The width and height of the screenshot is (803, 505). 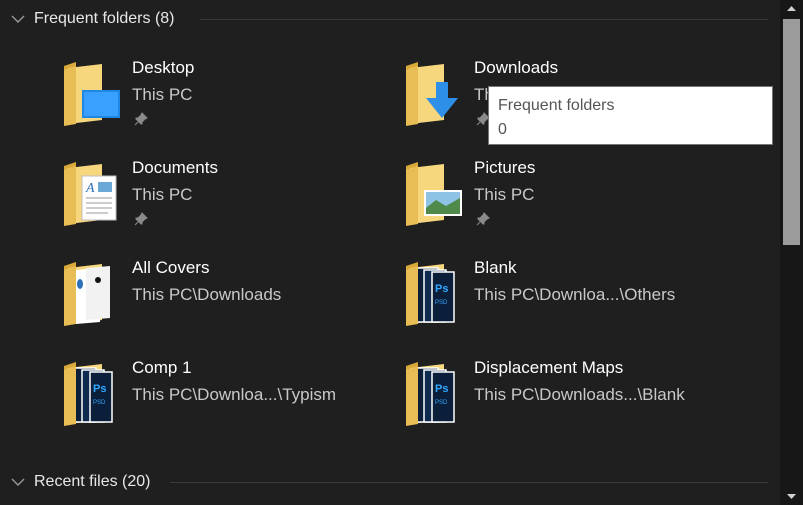 What do you see at coordinates (549, 367) in the screenshot?
I see `folder-name: Displacement Maps` at bounding box center [549, 367].